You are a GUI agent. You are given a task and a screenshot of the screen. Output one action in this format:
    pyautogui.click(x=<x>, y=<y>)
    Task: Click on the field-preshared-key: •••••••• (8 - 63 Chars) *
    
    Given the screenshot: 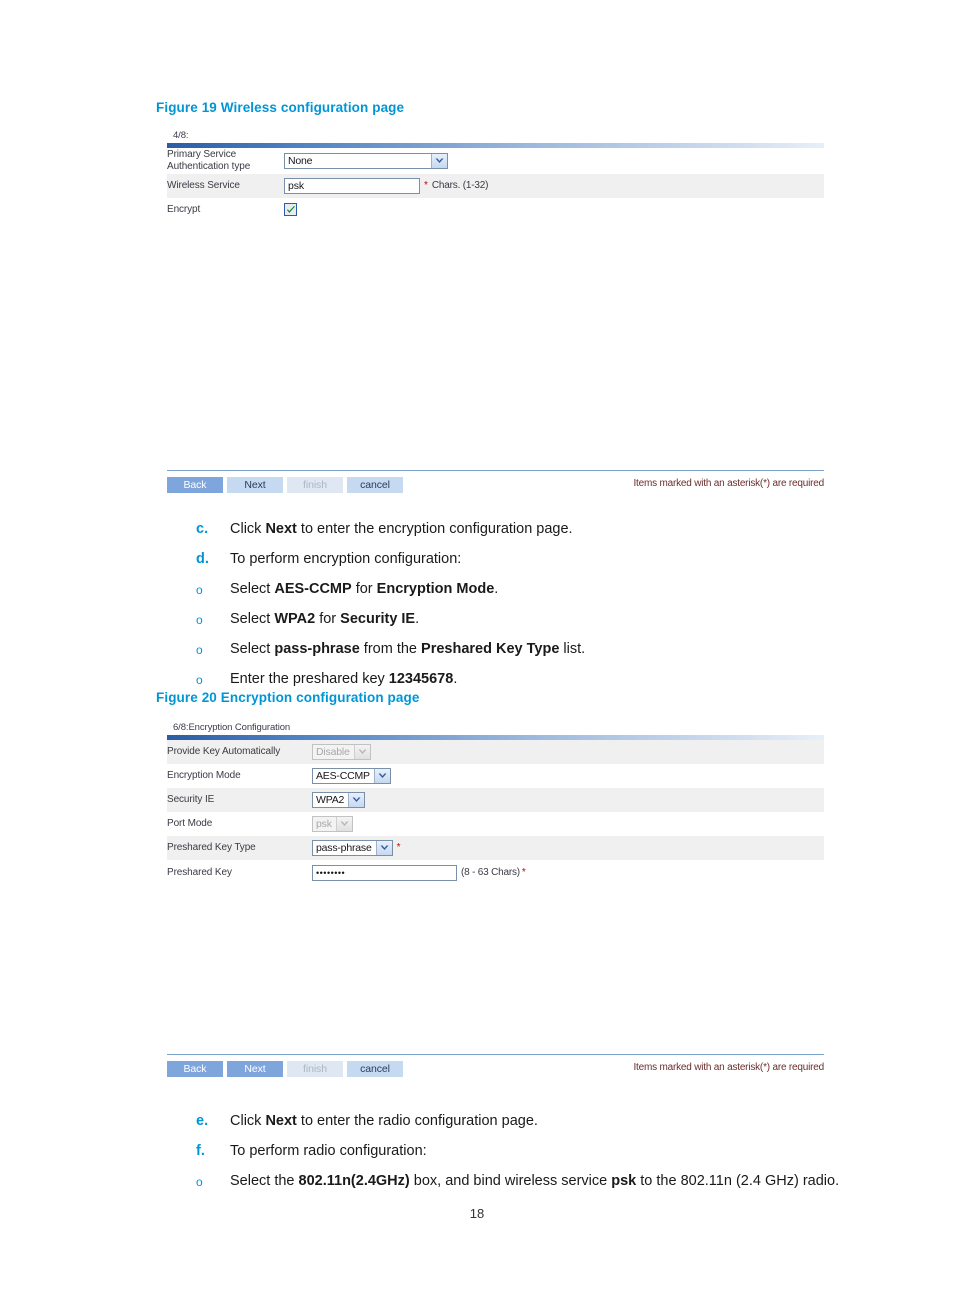 What is the action you would take?
    pyautogui.click(x=568, y=873)
    